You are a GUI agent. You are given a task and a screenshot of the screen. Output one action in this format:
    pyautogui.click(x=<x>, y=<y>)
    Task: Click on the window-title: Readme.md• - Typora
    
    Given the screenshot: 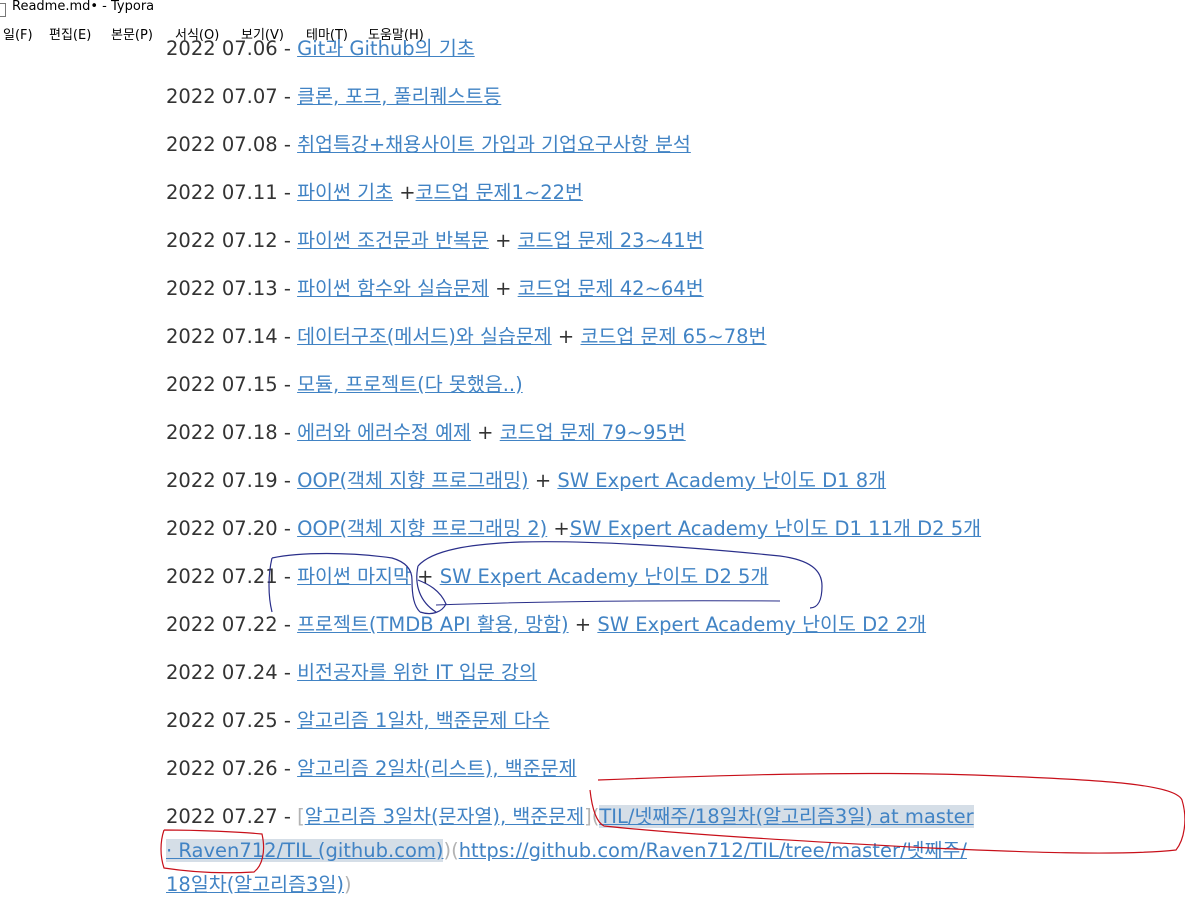 What is the action you would take?
    pyautogui.click(x=83, y=7)
    